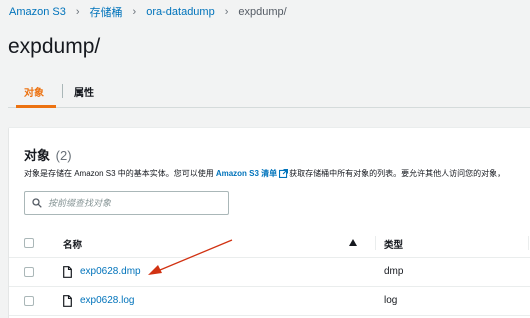  What do you see at coordinates (107, 300) in the screenshot?
I see `object-name-link: exp0628.log` at bounding box center [107, 300].